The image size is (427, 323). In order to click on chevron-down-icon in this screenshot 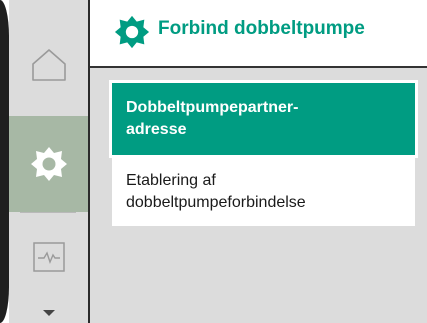, I will do `click(48, 312)`.